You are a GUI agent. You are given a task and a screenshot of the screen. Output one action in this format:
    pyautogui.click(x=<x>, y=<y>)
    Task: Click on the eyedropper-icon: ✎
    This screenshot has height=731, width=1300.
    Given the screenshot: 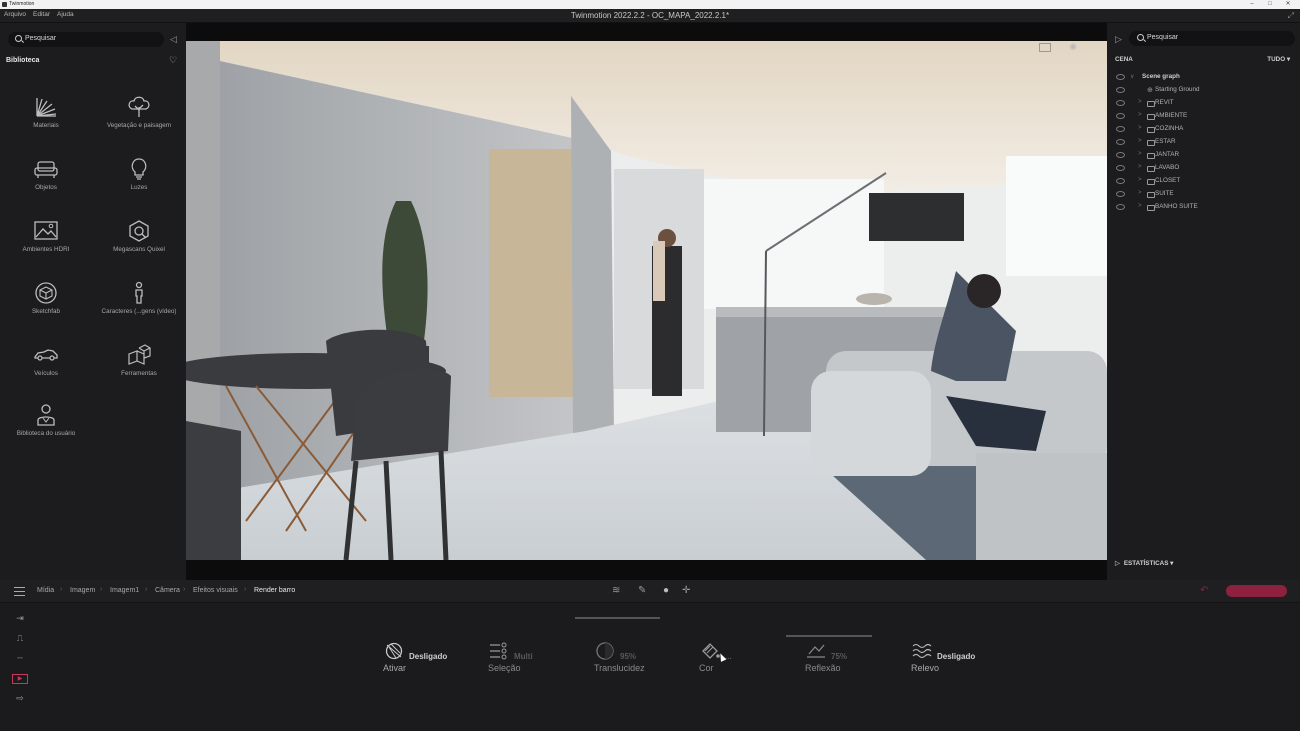 What is the action you would take?
    pyautogui.click(x=642, y=590)
    